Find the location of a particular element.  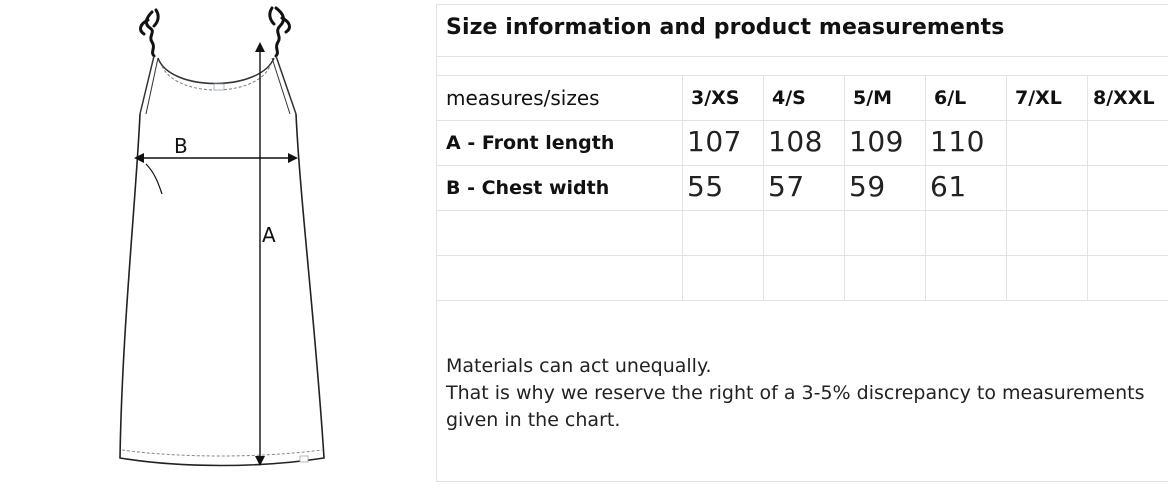

table-header-size: 6/L is located at coordinates (950, 98).